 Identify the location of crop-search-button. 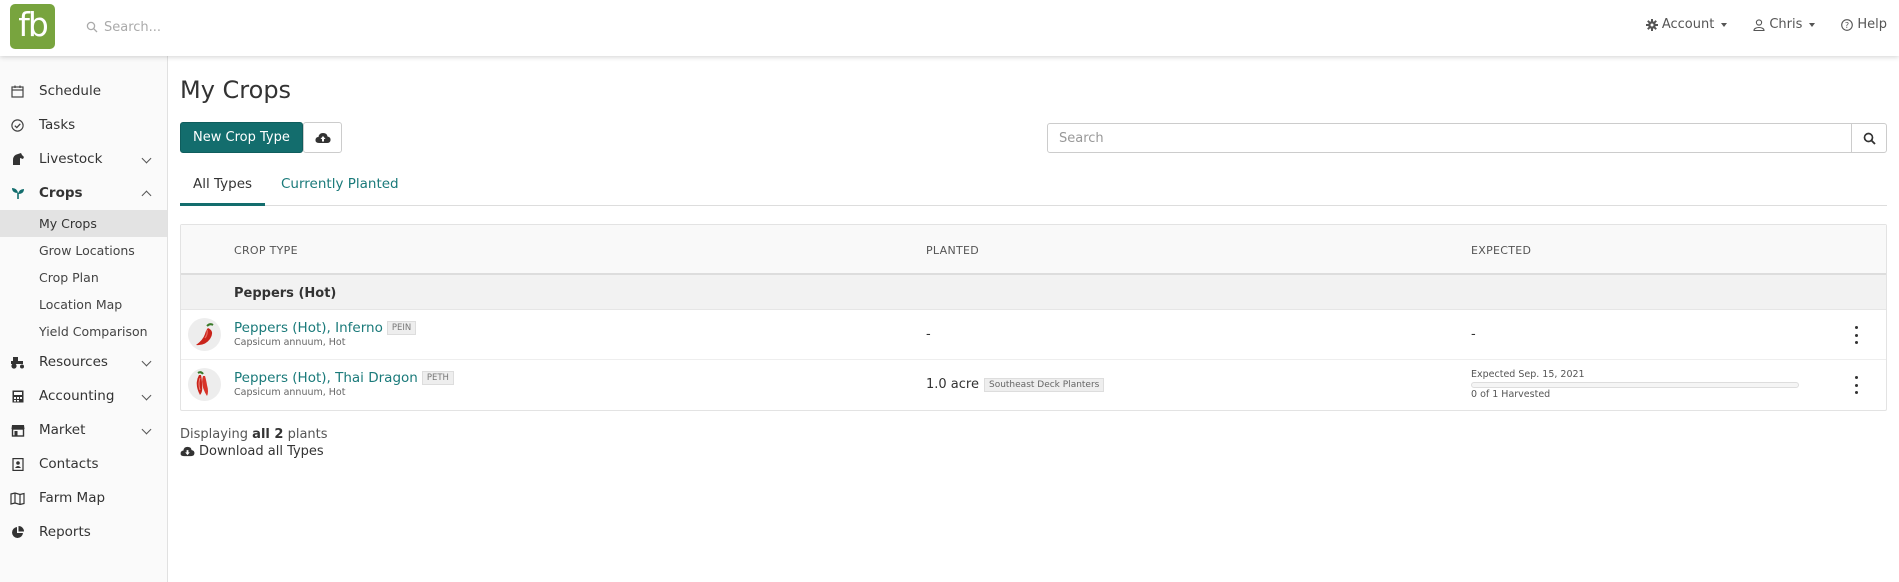
(1869, 138).